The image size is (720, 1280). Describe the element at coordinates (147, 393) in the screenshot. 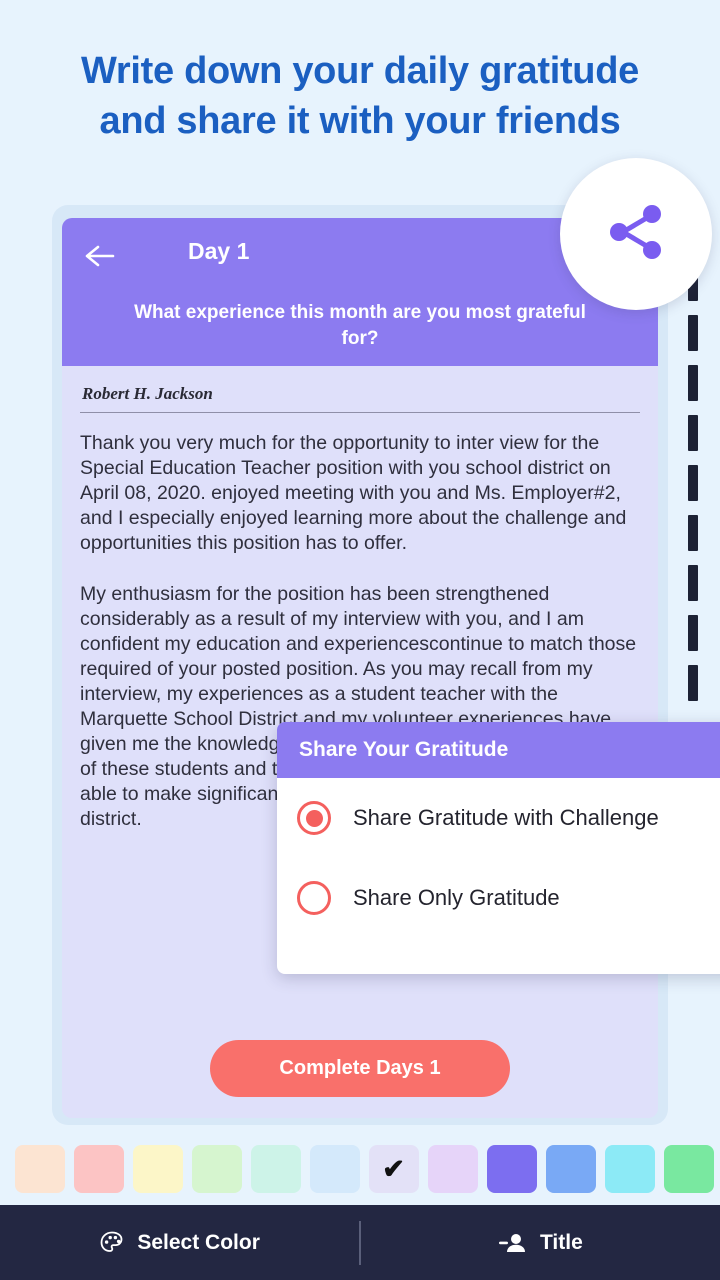

I see `author-signature: Robert H. Jackson` at that location.